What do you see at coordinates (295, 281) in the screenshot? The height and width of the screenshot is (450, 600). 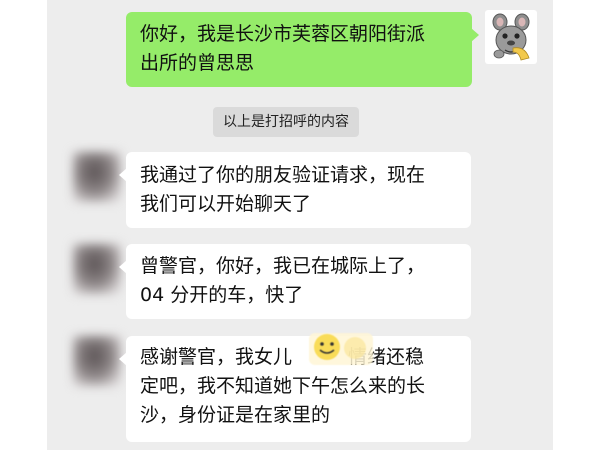 I see `incoming-message-bubble: 曾警官，你好，我已在城际上了， 04 分开的车，快了` at bounding box center [295, 281].